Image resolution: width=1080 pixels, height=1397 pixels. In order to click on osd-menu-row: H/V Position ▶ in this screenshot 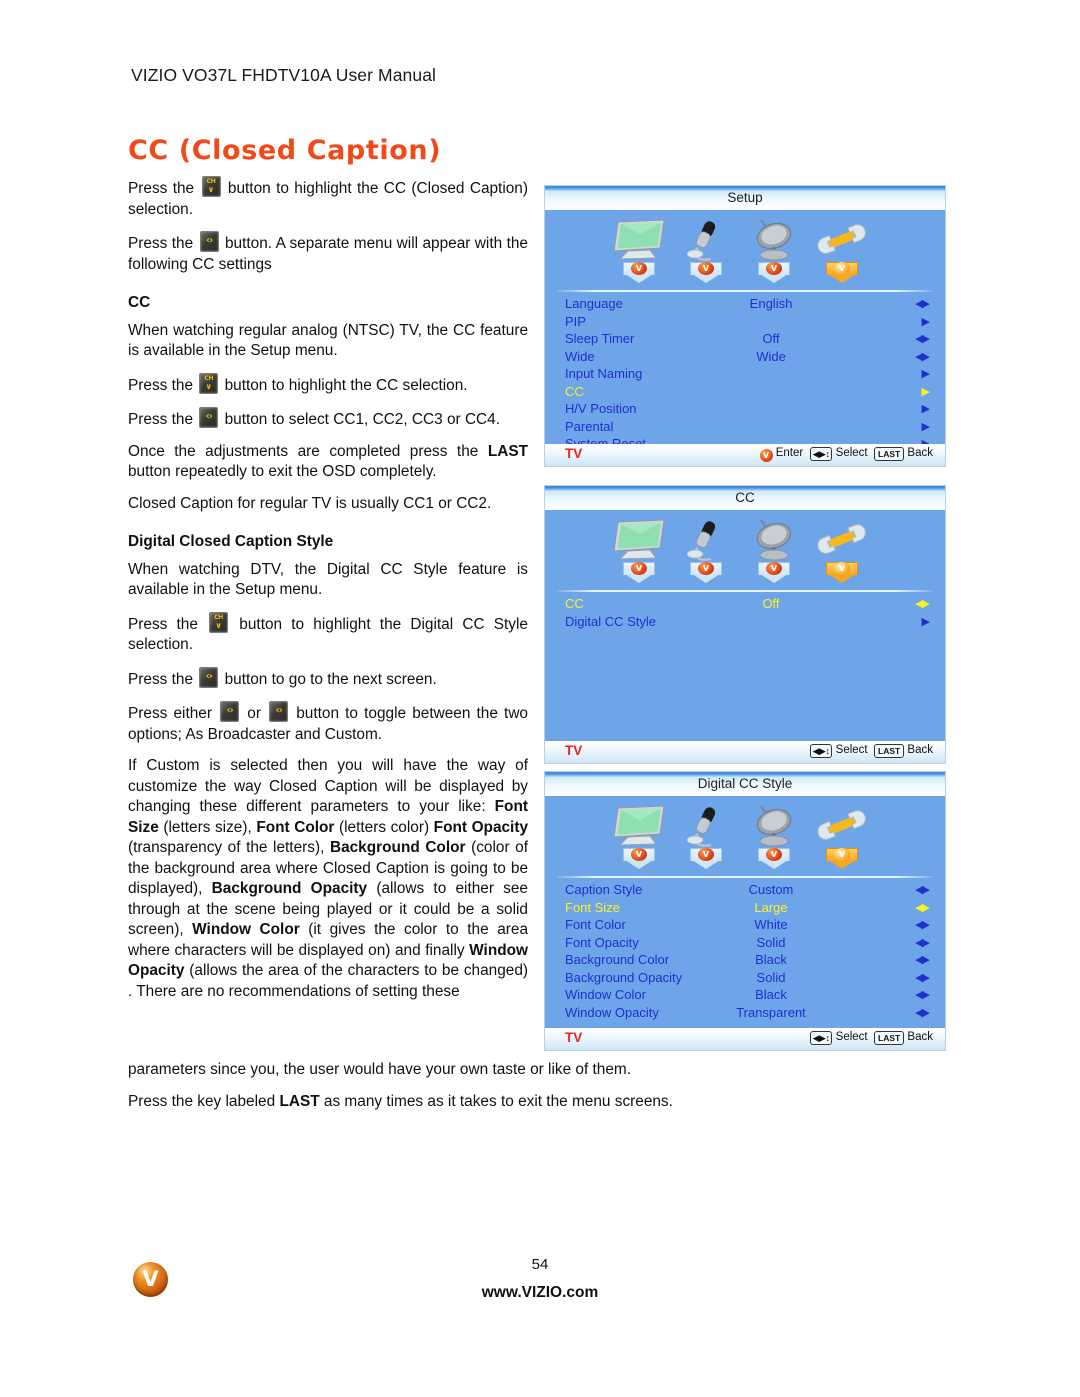, I will do `click(745, 410)`.